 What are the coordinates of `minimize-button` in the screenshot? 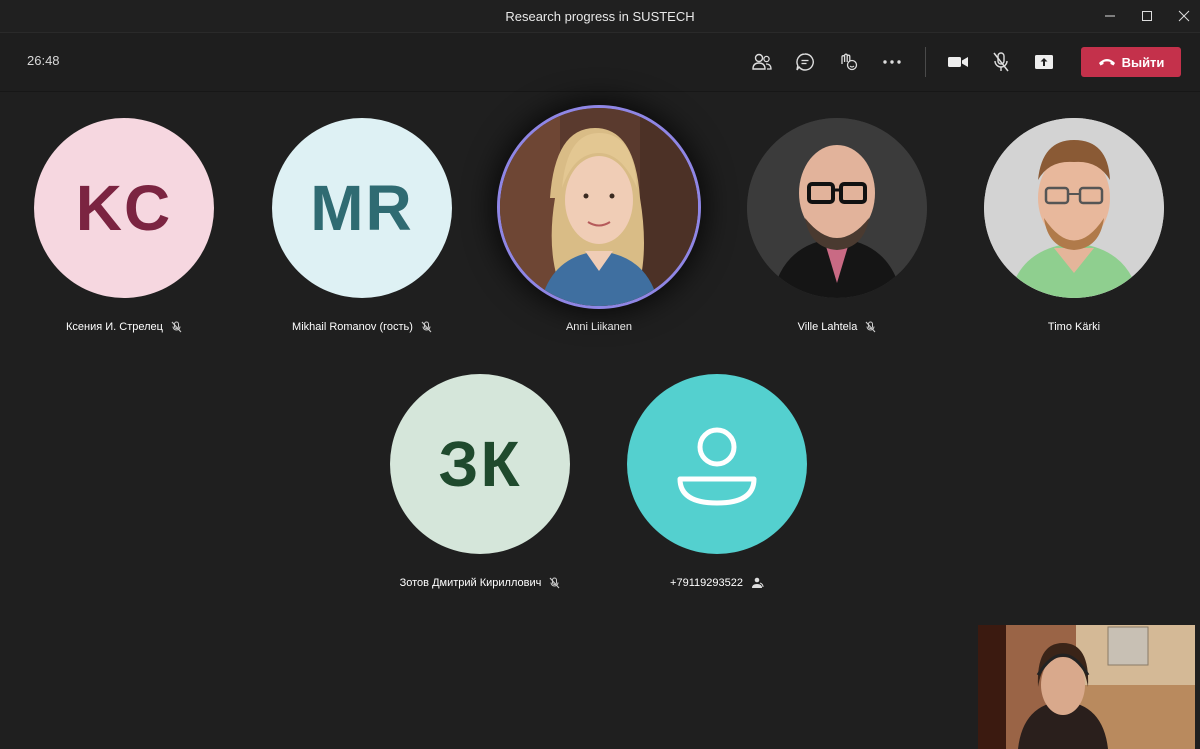 It's located at (1110, 16).